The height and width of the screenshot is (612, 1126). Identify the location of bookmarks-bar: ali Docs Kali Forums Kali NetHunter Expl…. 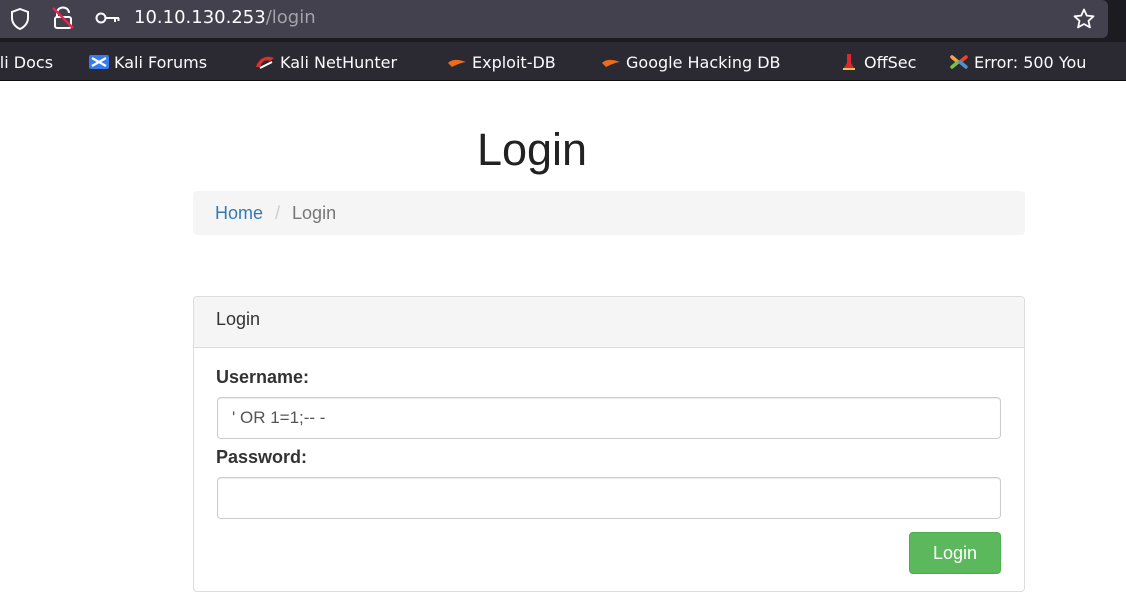
(563, 61).